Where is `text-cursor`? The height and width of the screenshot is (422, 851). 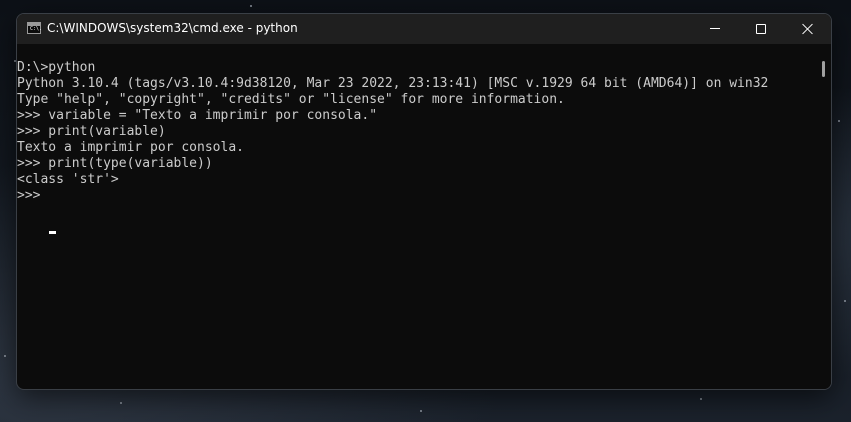
text-cursor is located at coordinates (52, 232).